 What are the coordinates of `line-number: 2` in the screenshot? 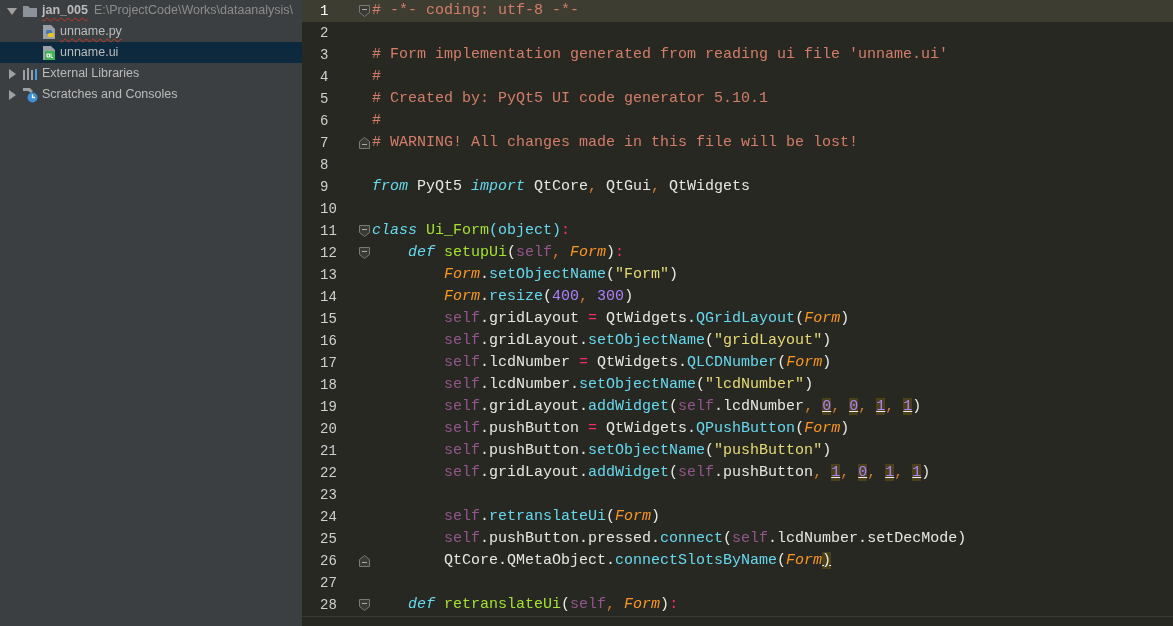 It's located at (324, 33).